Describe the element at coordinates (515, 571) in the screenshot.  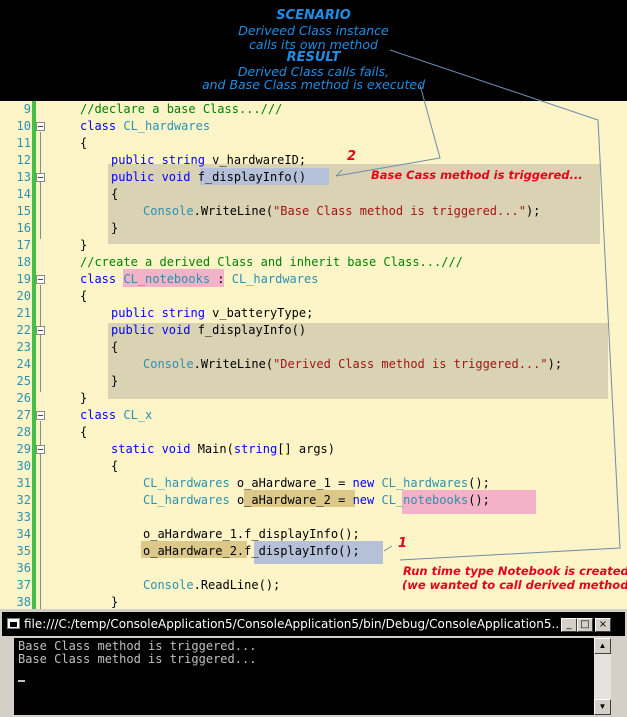
I see `annotation-runtime-type-line1: Run time type Notebook is created` at that location.